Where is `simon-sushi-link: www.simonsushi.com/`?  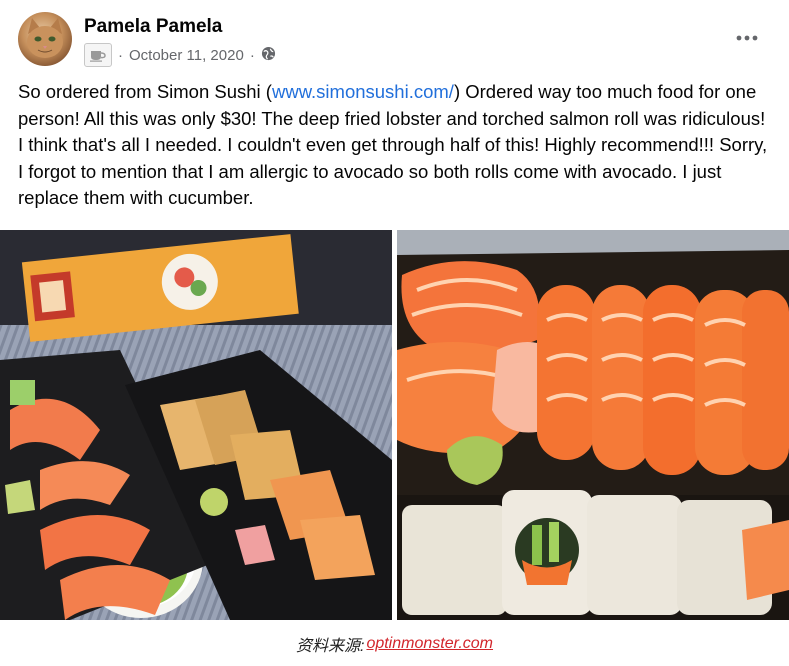 simon-sushi-link: www.simonsushi.com/ is located at coordinates (363, 91).